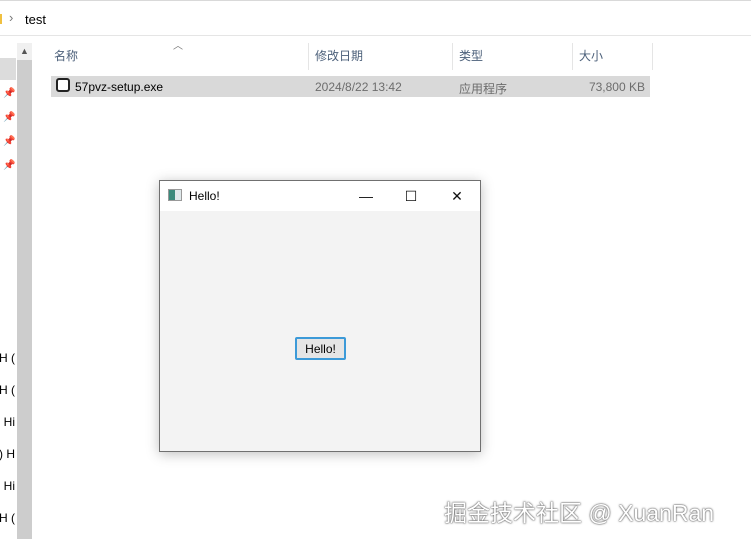 The image size is (751, 539). I want to click on watermark: 掘金技术社区 @ XuanRan, so click(579, 513).